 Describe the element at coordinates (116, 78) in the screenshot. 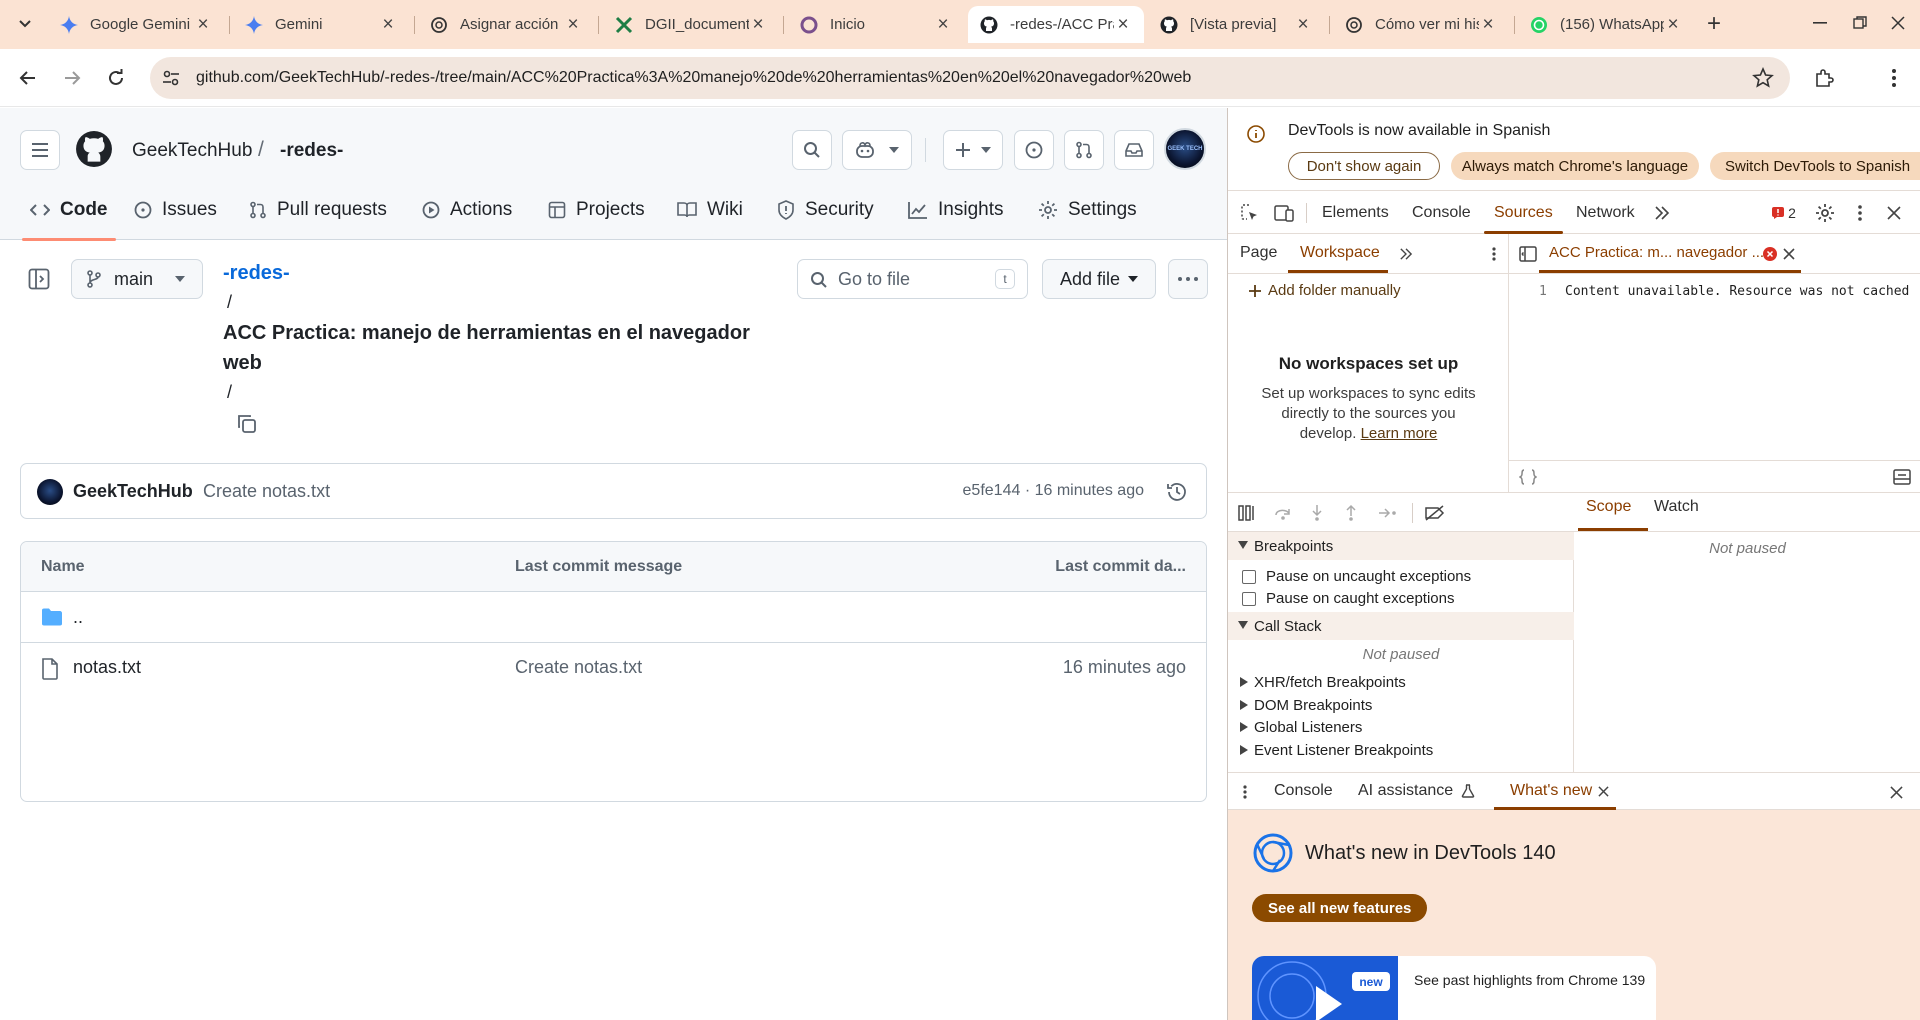

I see `reload-button` at that location.